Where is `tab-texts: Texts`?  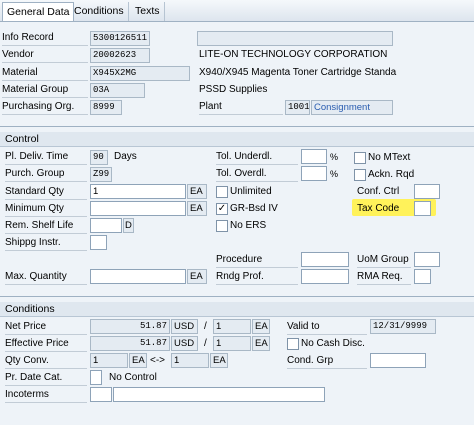 tab-texts: Texts is located at coordinates (148, 11).